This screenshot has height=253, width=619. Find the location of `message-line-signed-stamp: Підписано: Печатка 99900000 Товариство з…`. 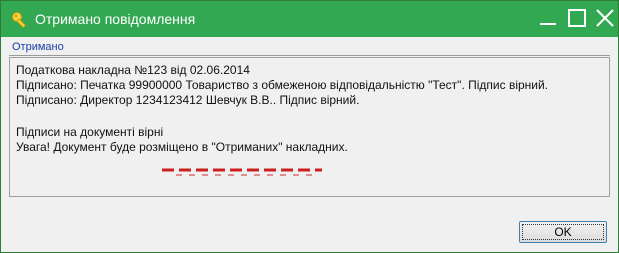

message-line-signed-stamp: Підписано: Печатка 99900000 Товариство з… is located at coordinates (282, 85).